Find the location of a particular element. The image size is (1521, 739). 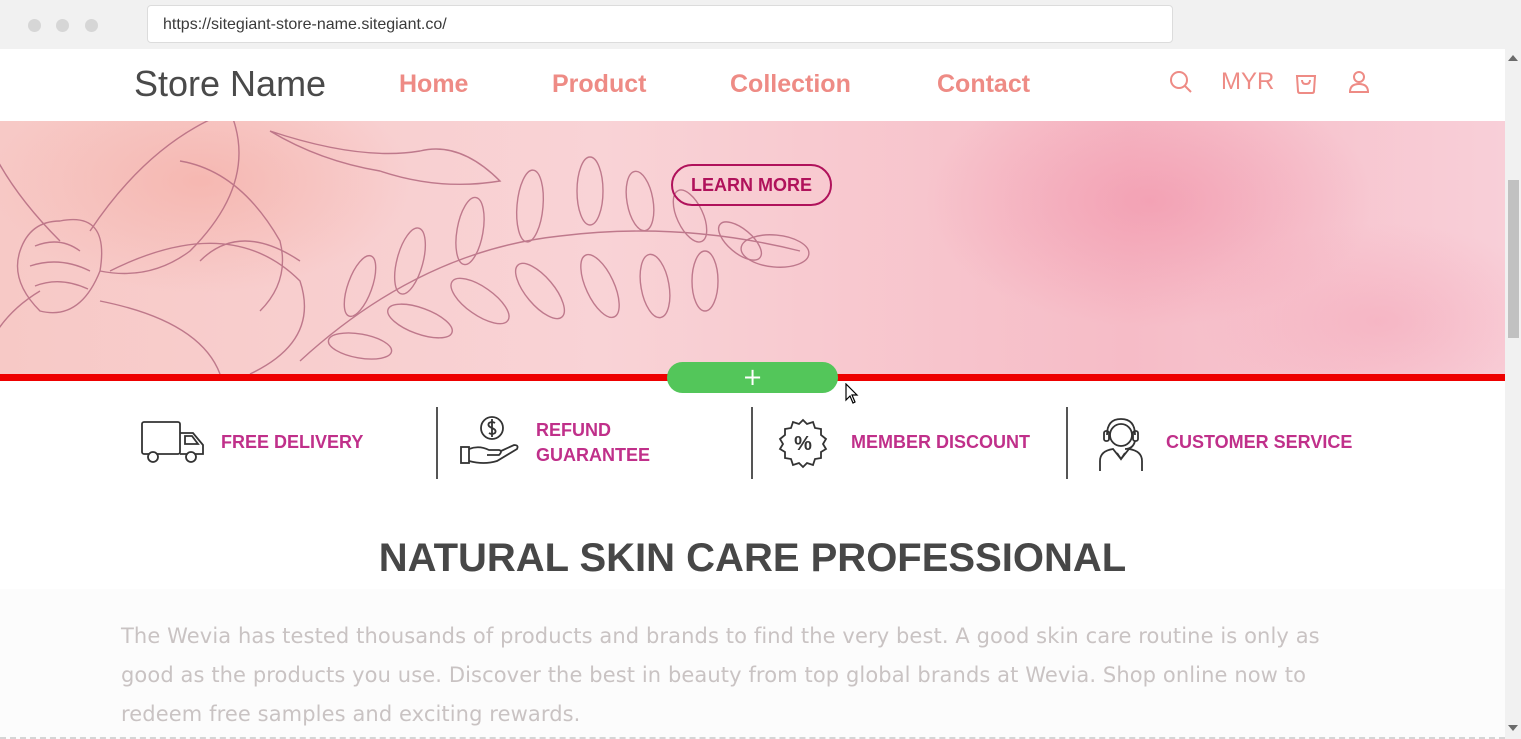

section-title: NATURAL SKIN CARE PROFESSIONAL is located at coordinates (752, 558).